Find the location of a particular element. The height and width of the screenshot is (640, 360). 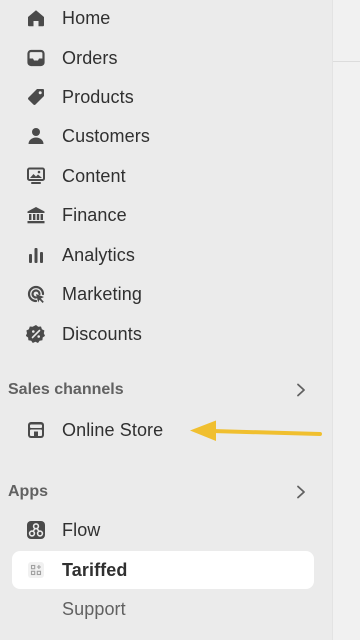

nav-item-label: Discounts is located at coordinates (102, 333).